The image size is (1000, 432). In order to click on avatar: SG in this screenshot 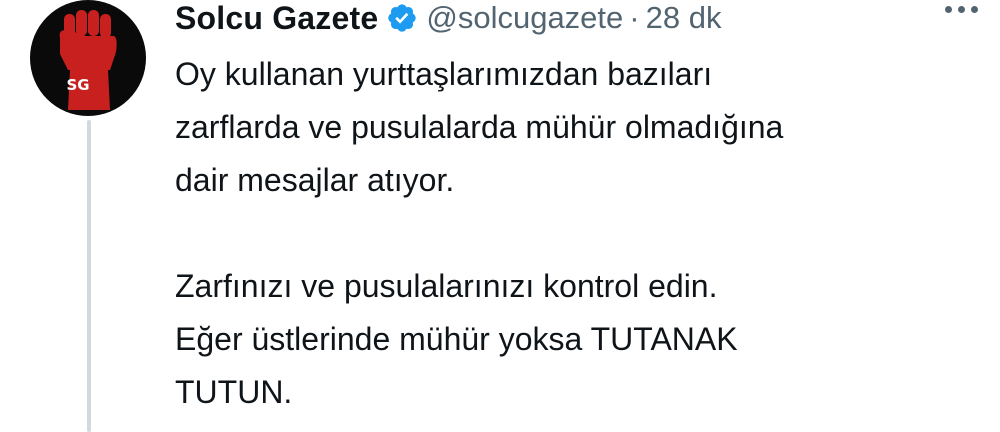, I will do `click(88, 58)`.